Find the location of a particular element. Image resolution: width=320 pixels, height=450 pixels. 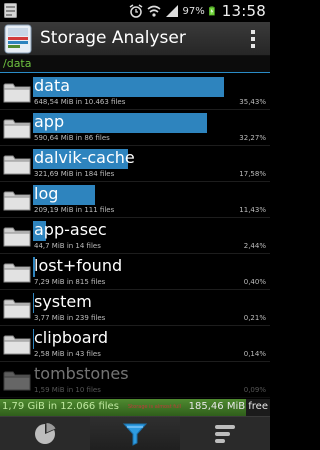

tab-list is located at coordinates (225, 433).